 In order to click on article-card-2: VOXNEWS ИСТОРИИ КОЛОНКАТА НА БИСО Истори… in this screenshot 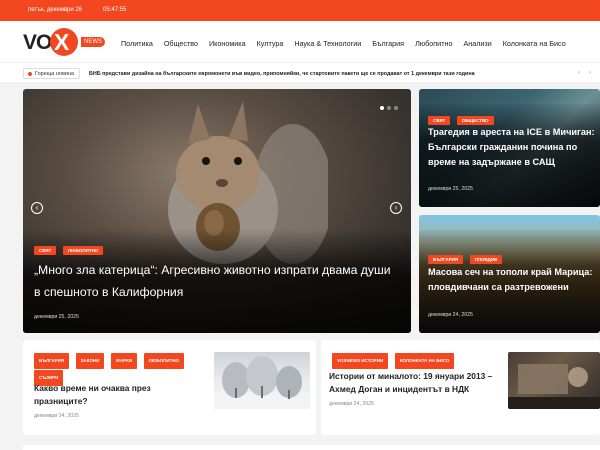, I will do `click(460, 387)`.